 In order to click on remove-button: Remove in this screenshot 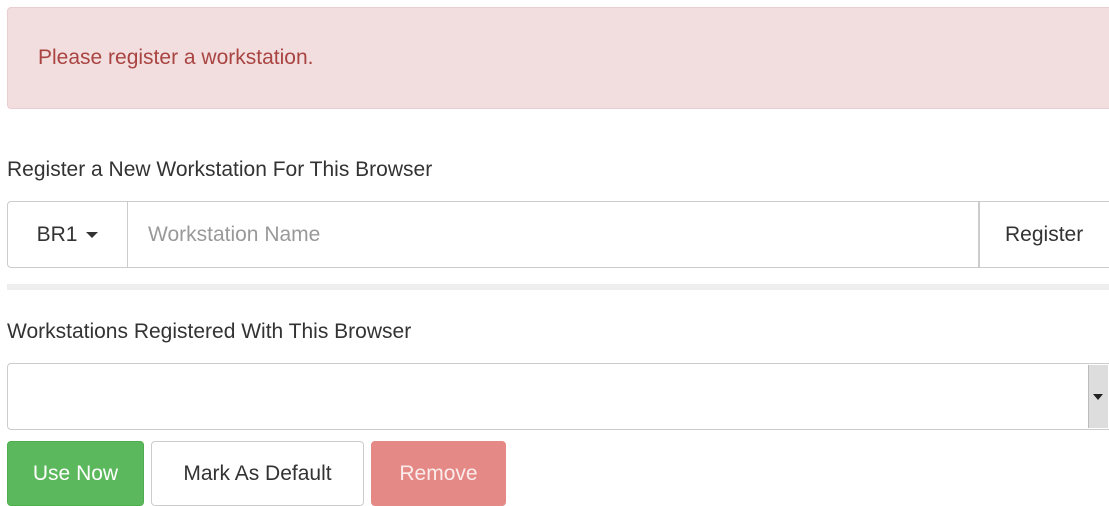, I will do `click(438, 473)`.